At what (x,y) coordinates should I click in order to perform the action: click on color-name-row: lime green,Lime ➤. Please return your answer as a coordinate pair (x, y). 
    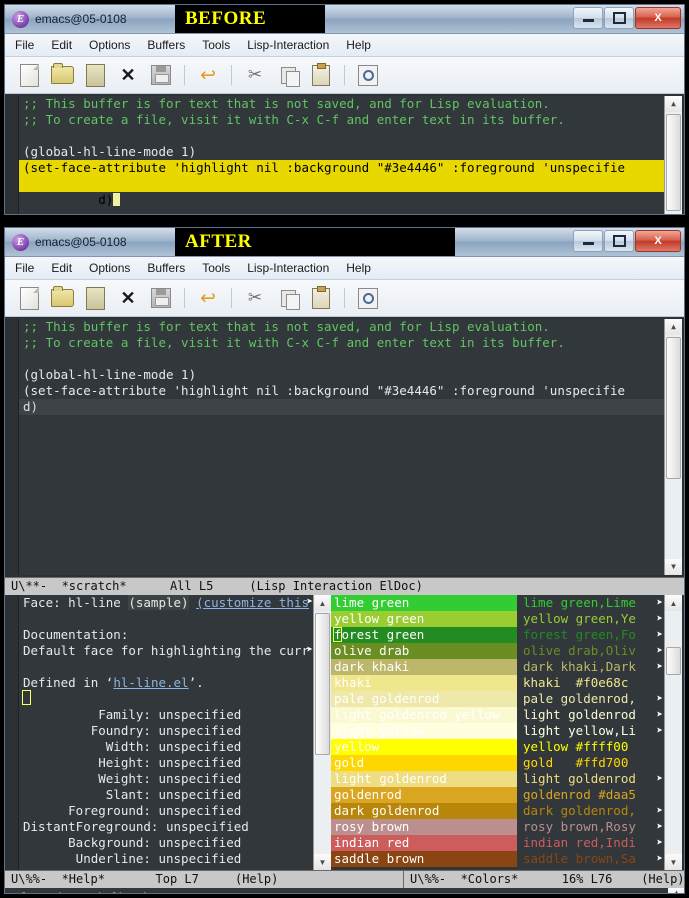
    Looking at the image, I should click on (590, 603).